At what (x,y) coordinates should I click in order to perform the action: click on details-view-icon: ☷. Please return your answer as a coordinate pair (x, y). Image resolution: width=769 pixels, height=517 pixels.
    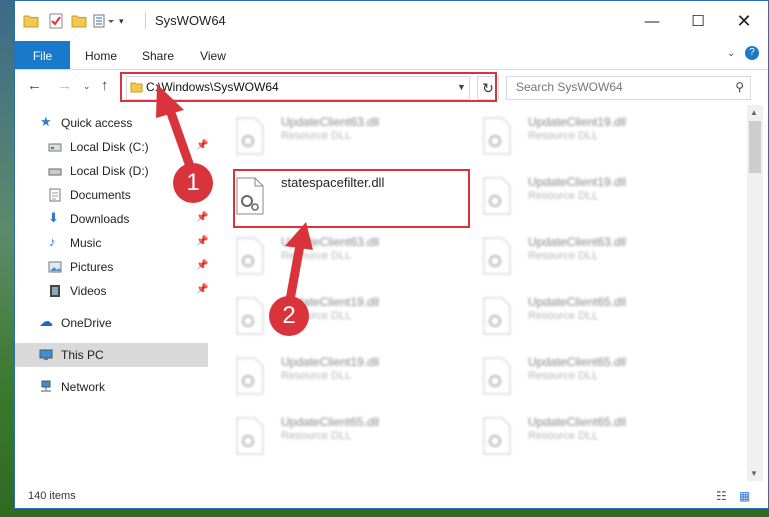
    Looking at the image, I should click on (721, 496).